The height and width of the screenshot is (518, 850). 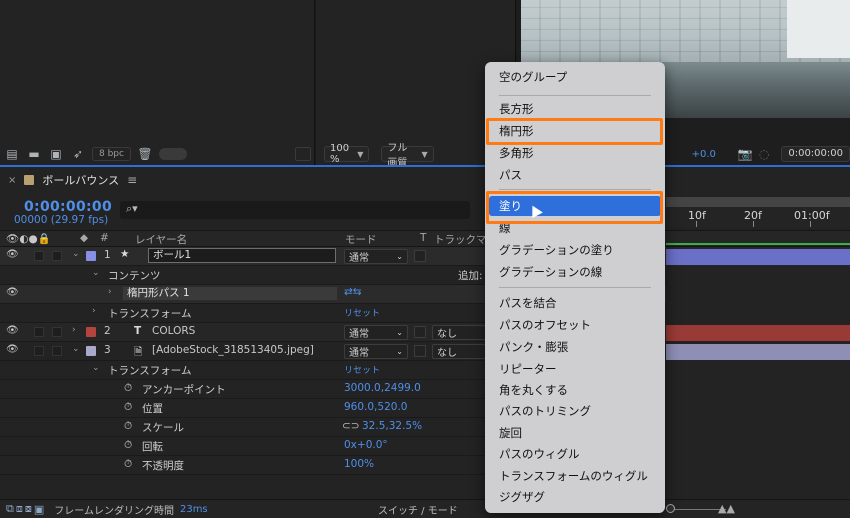 I want to click on panel-menu-icon: ≡, so click(x=132, y=180).